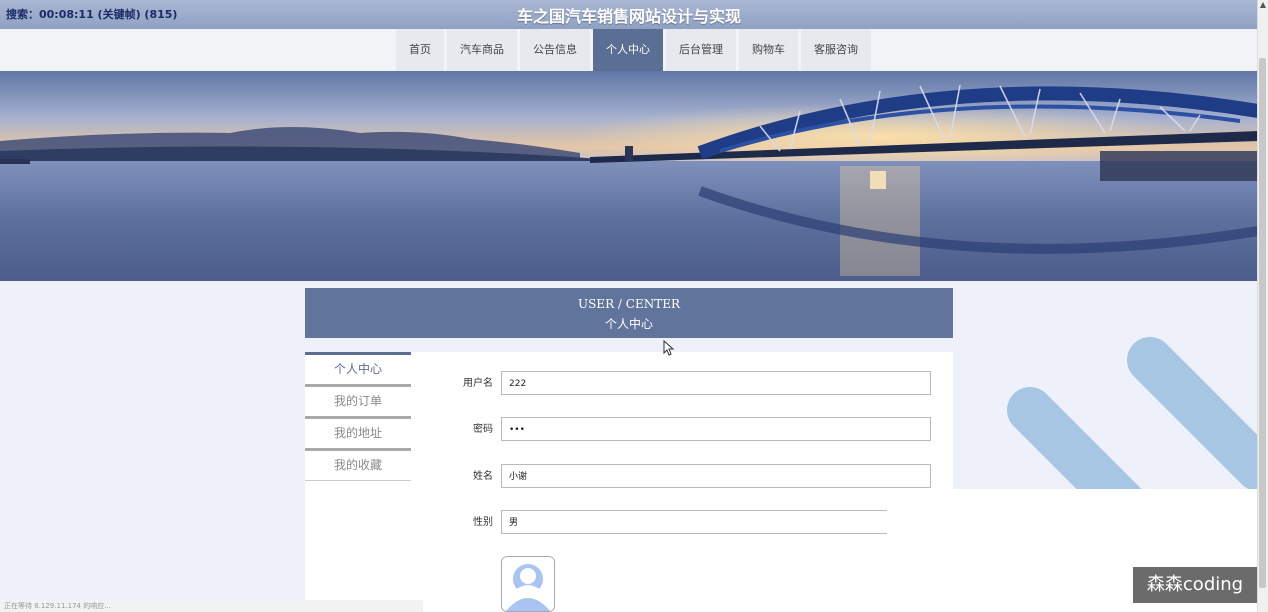  What do you see at coordinates (358, 368) in the screenshot?
I see `side-item-personal-center: 个人中心` at bounding box center [358, 368].